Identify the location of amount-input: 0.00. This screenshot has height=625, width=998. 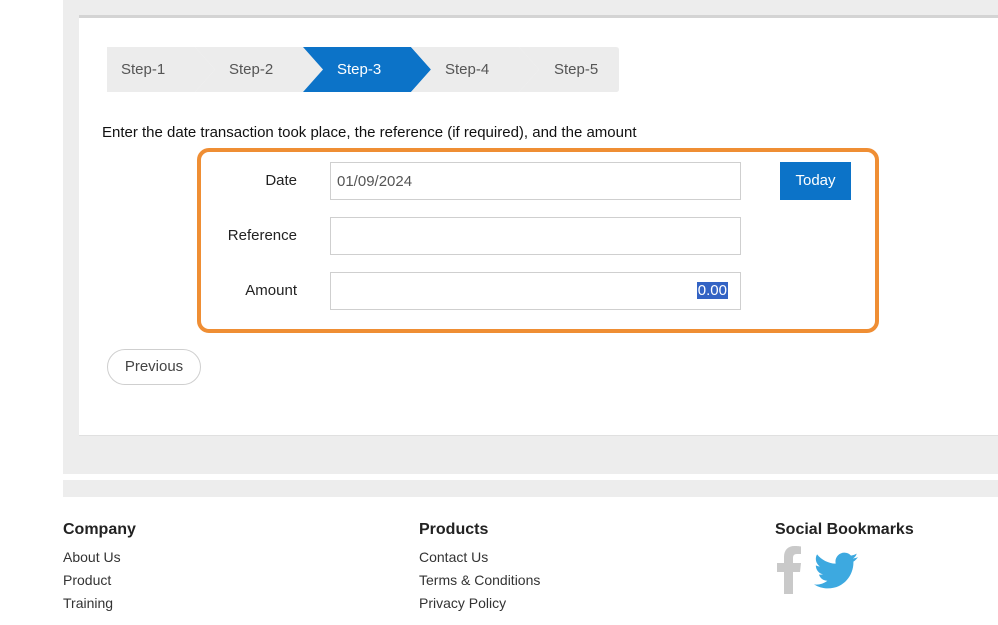
(535, 291).